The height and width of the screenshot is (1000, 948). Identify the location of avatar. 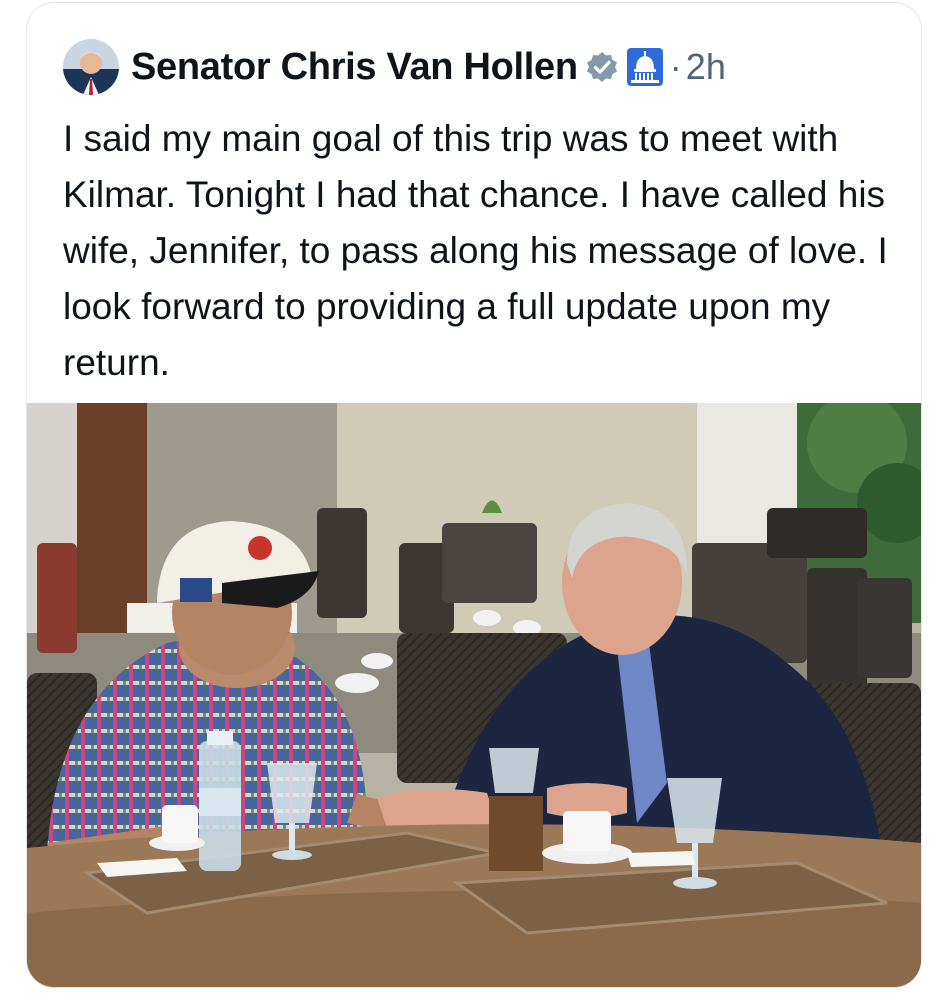
(91, 67).